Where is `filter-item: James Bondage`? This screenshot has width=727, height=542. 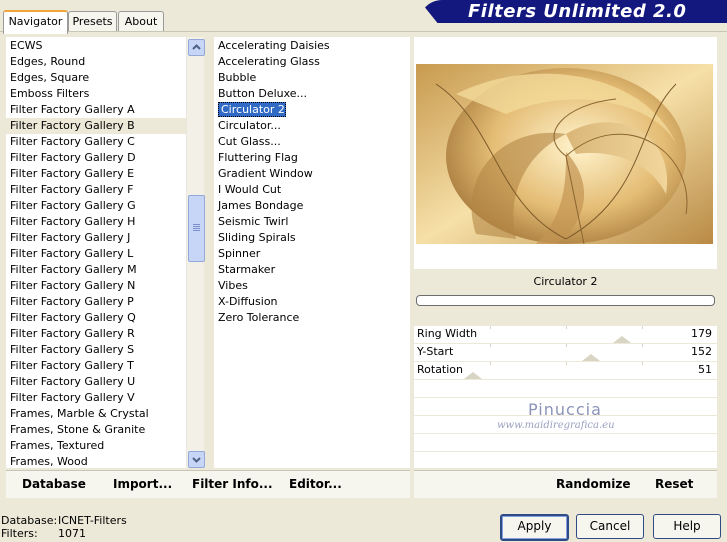 filter-item: James Bondage is located at coordinates (312, 206).